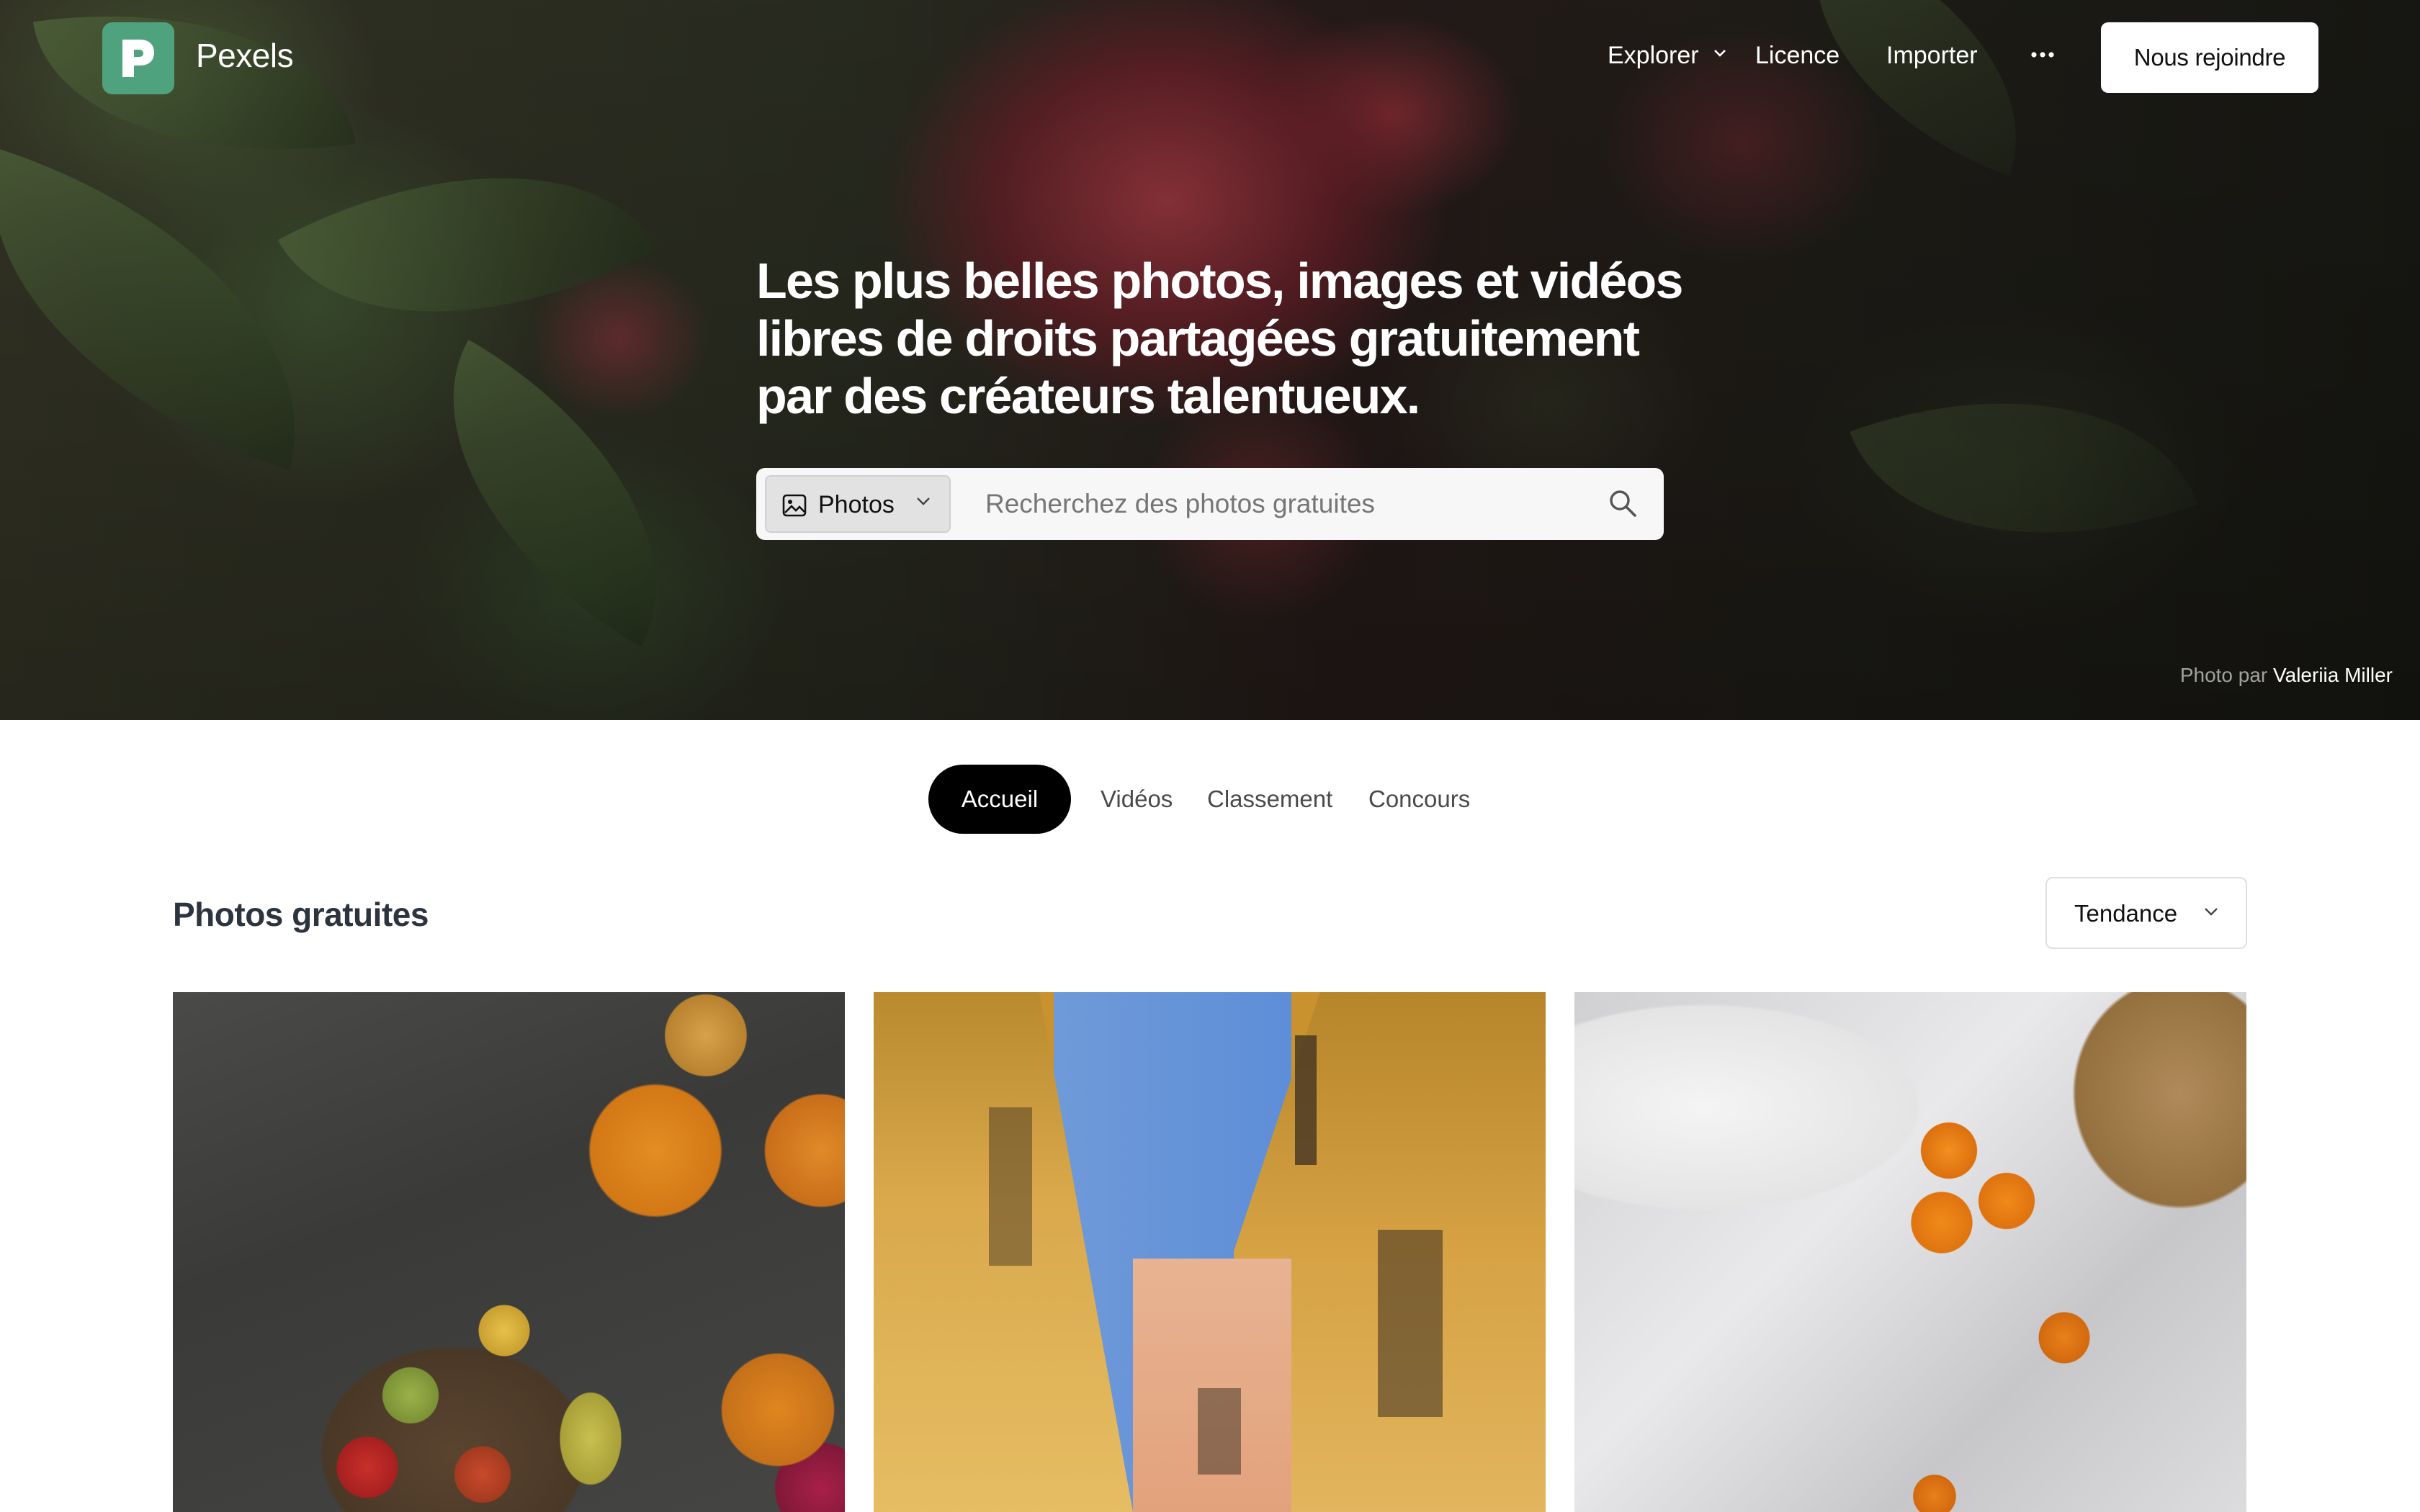  Describe the element at coordinates (999, 799) in the screenshot. I see `tab-accueil: Accueil` at that location.